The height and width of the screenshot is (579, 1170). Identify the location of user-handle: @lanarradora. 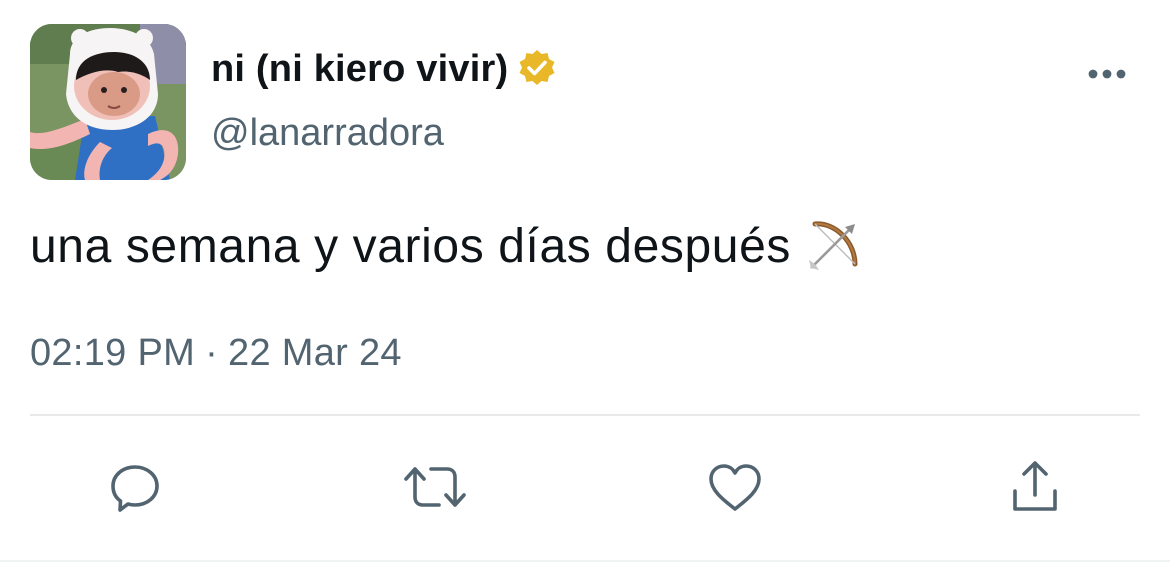
(327, 133).